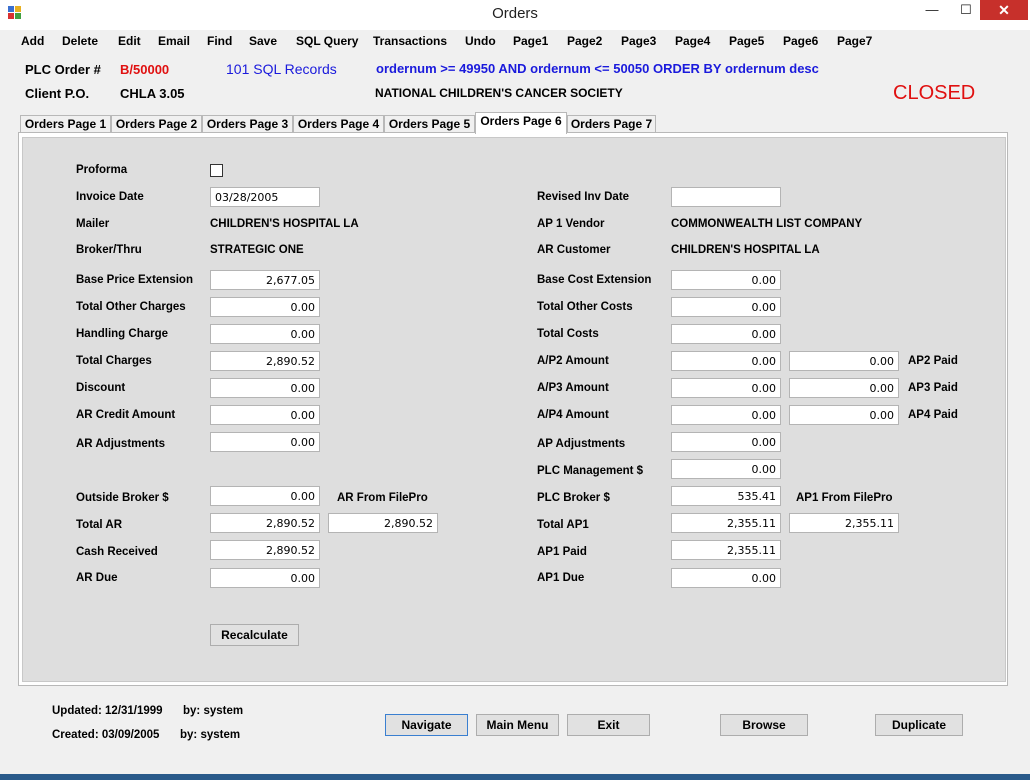  Describe the element at coordinates (257, 250) in the screenshot. I see `broker-value: STRATEGIC ONE` at that location.